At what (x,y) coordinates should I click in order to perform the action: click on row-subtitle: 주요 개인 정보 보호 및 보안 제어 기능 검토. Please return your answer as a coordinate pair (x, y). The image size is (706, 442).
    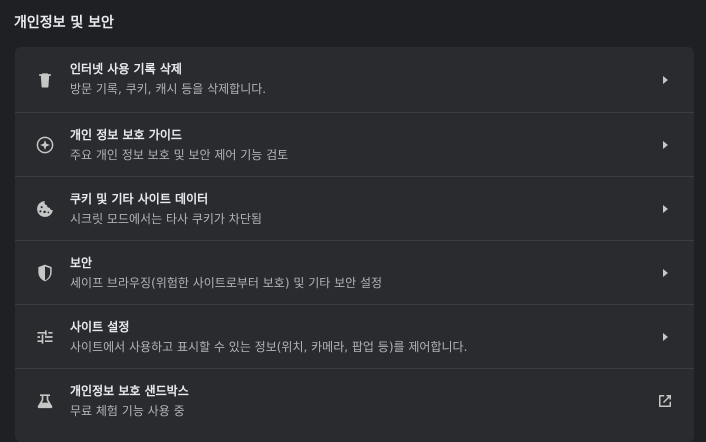
    Looking at the image, I should click on (179, 155).